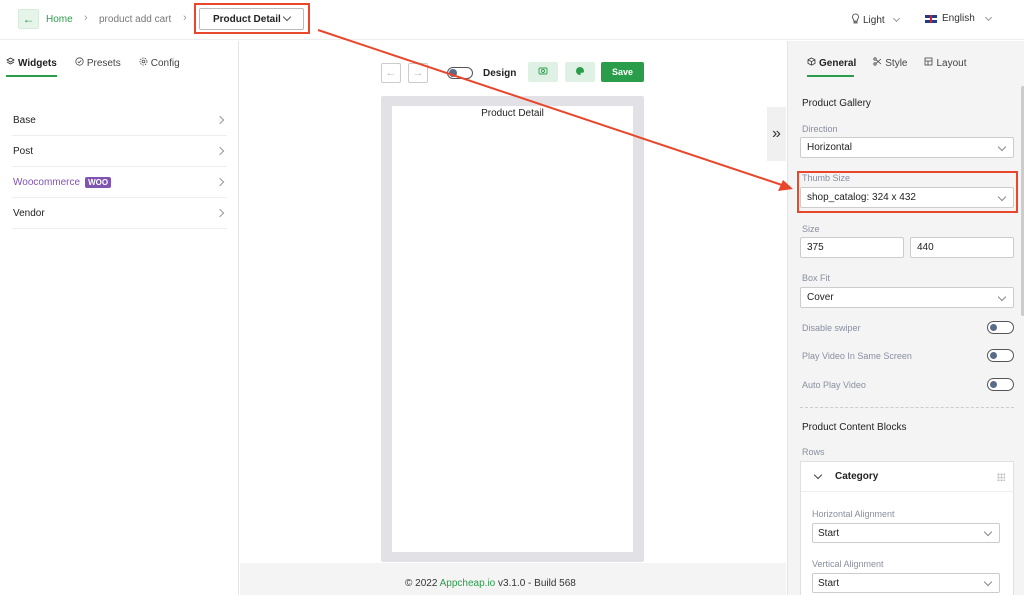 The width and height of the screenshot is (1024, 595). Describe the element at coordinates (815, 247) in the screenshot. I see `size-width-value: 375` at that location.